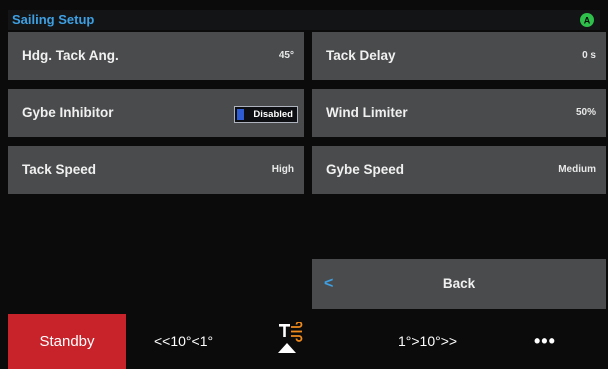 This screenshot has height=369, width=608. I want to click on setting-label: Wind Limiter, so click(367, 112).